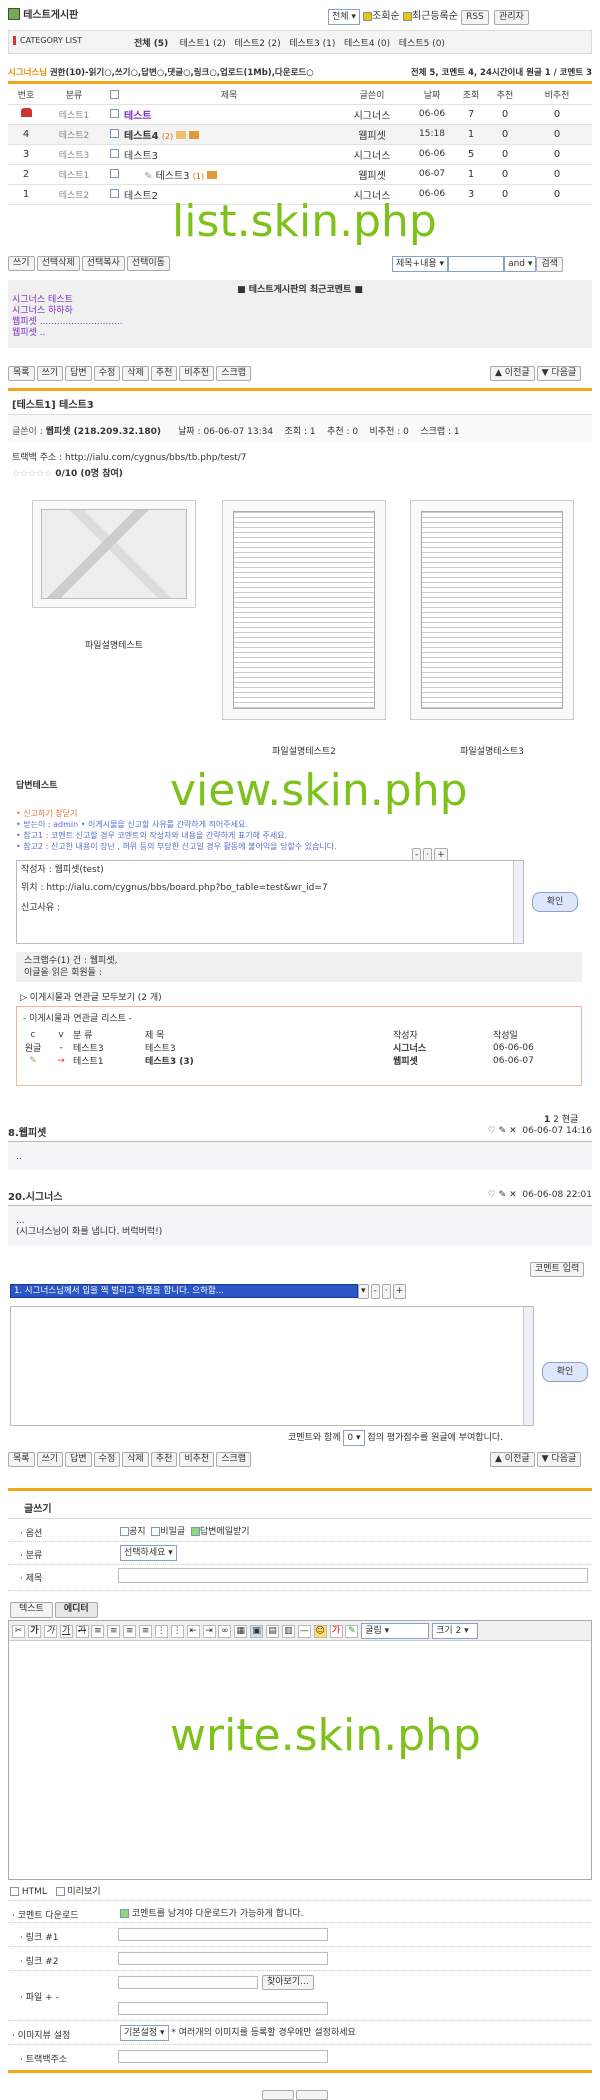 This screenshot has height=2100, width=600. Describe the element at coordinates (386, 1291) in the screenshot. I see `reset-button: ·` at that location.